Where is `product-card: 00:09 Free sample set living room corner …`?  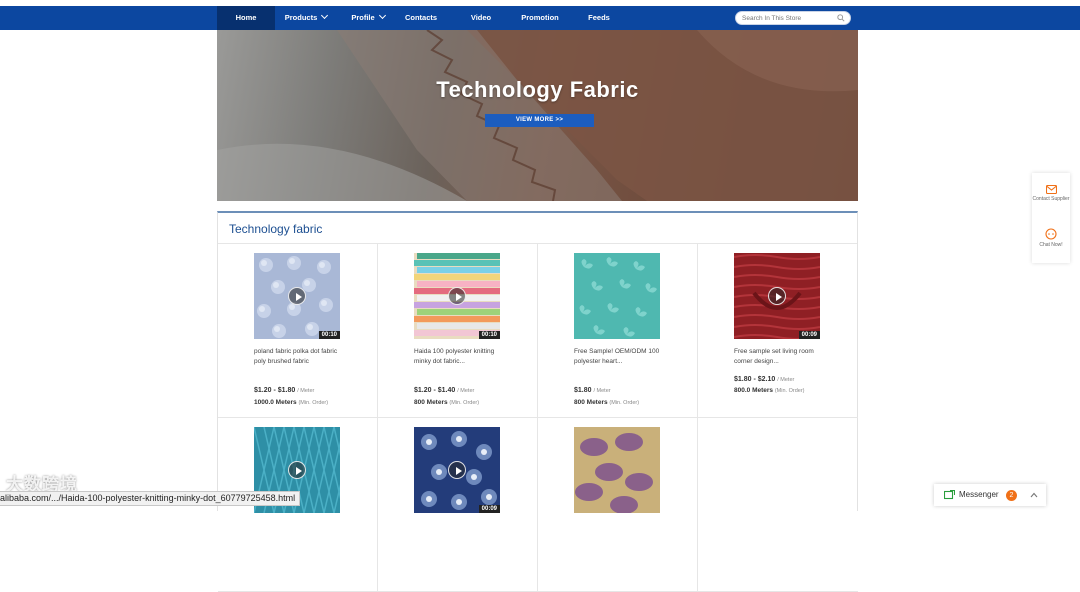
product-card: 00:09 Free sample set living room corner … is located at coordinates (778, 331).